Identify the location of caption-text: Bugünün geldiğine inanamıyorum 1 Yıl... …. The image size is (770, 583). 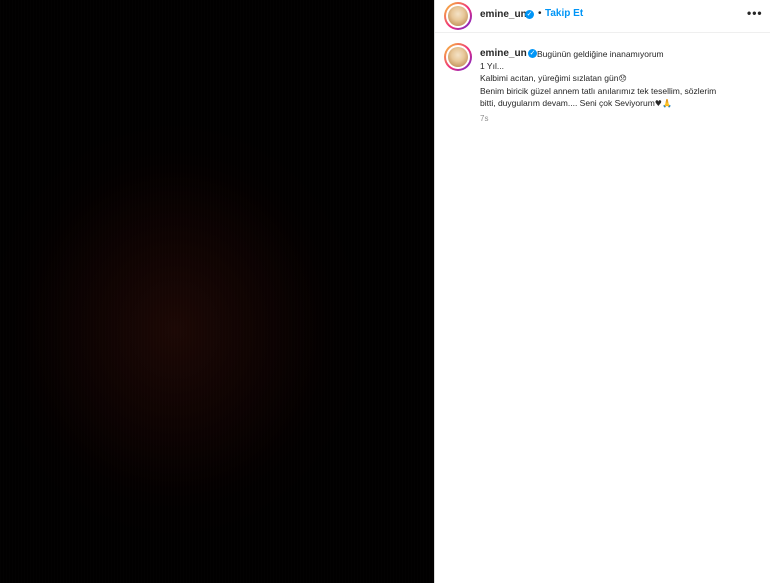
(622, 79).